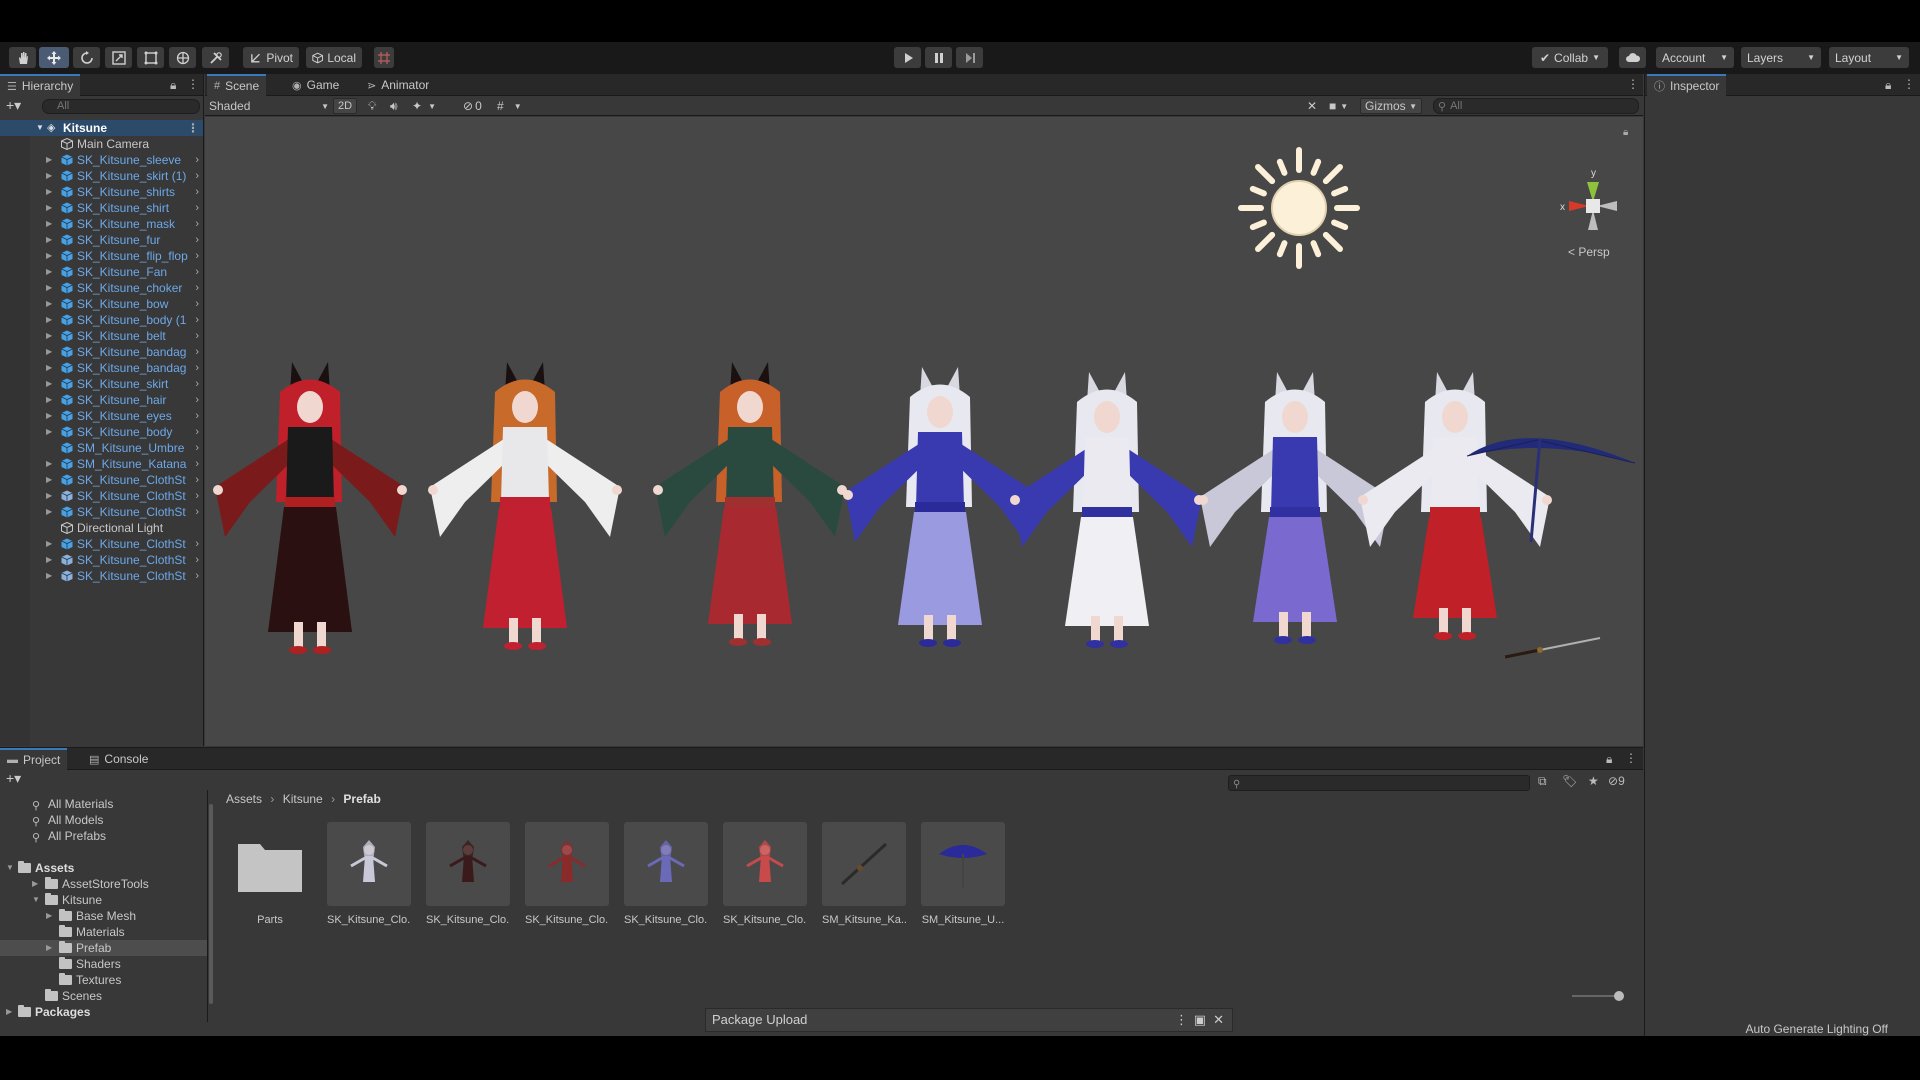 The width and height of the screenshot is (1920, 1080). I want to click on package-upload-window: Package Upload ⋮ ▣ ✕, so click(969, 1020).